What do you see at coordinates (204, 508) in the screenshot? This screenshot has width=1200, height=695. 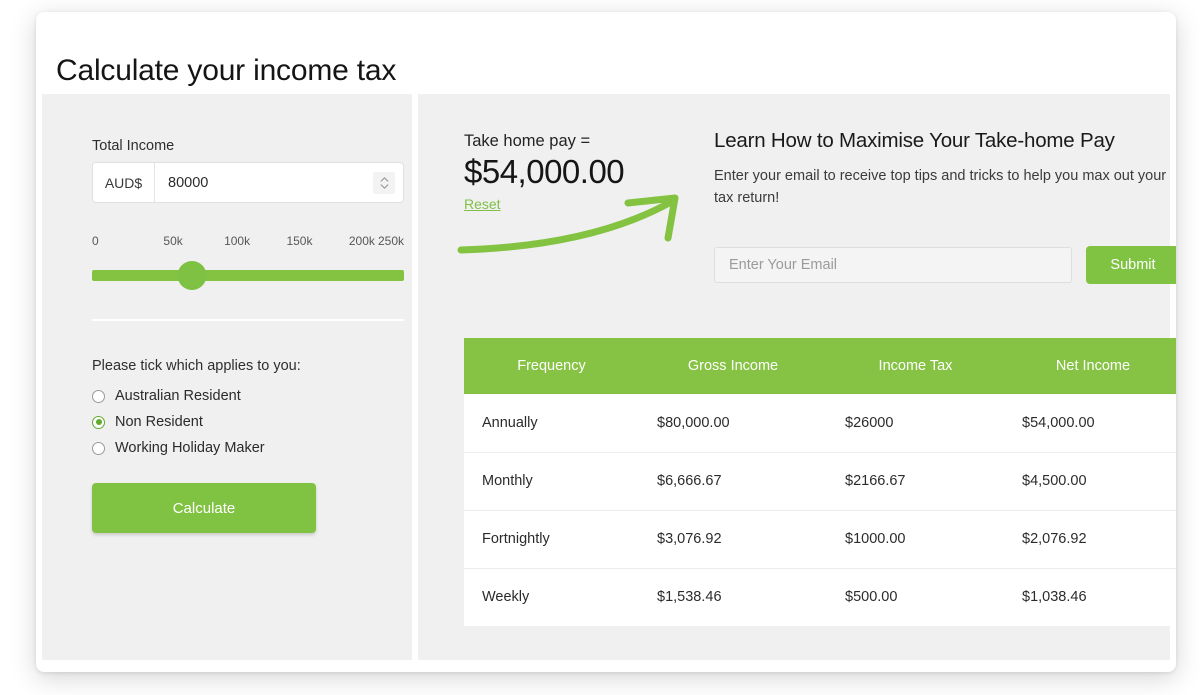 I see `calculate-button: Calculate` at bounding box center [204, 508].